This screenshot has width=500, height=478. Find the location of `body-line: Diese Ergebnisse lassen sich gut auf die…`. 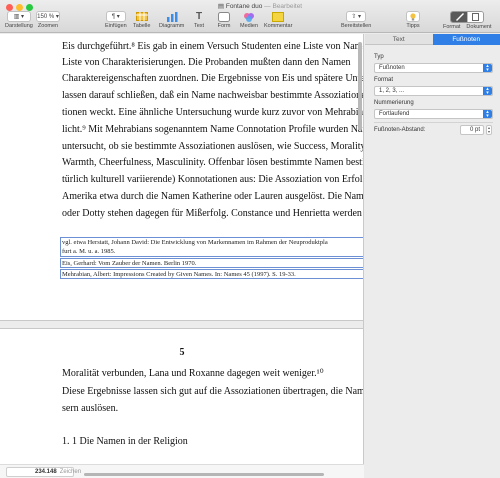

body-line: Diese Ergebnisse lassen sich gut auf die… is located at coordinates (213, 391).